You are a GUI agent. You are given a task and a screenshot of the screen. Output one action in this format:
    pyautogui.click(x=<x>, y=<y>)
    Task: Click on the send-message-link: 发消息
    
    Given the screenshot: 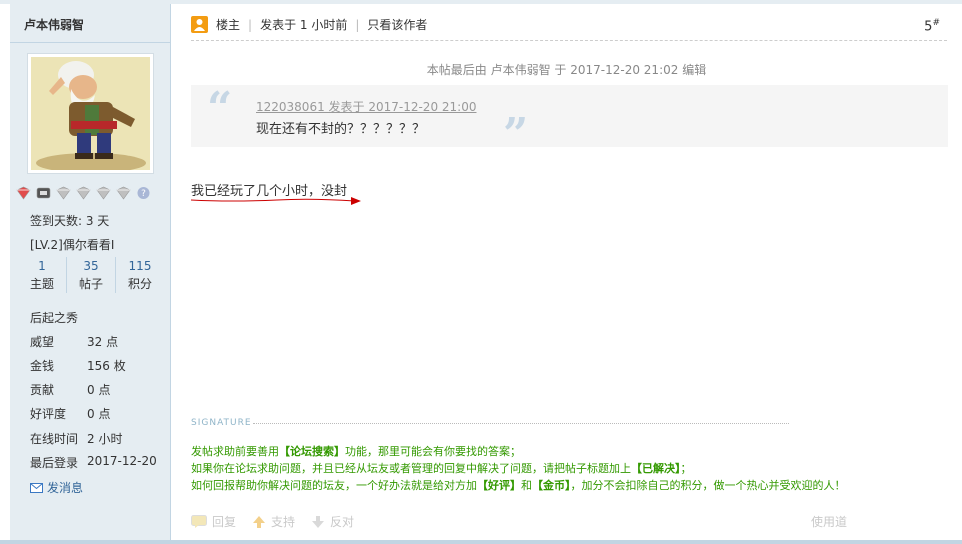 What is the action you would take?
    pyautogui.click(x=56, y=487)
    